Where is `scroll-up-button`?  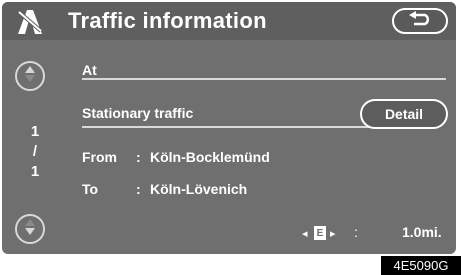
scroll-up-button is located at coordinates (30, 76).